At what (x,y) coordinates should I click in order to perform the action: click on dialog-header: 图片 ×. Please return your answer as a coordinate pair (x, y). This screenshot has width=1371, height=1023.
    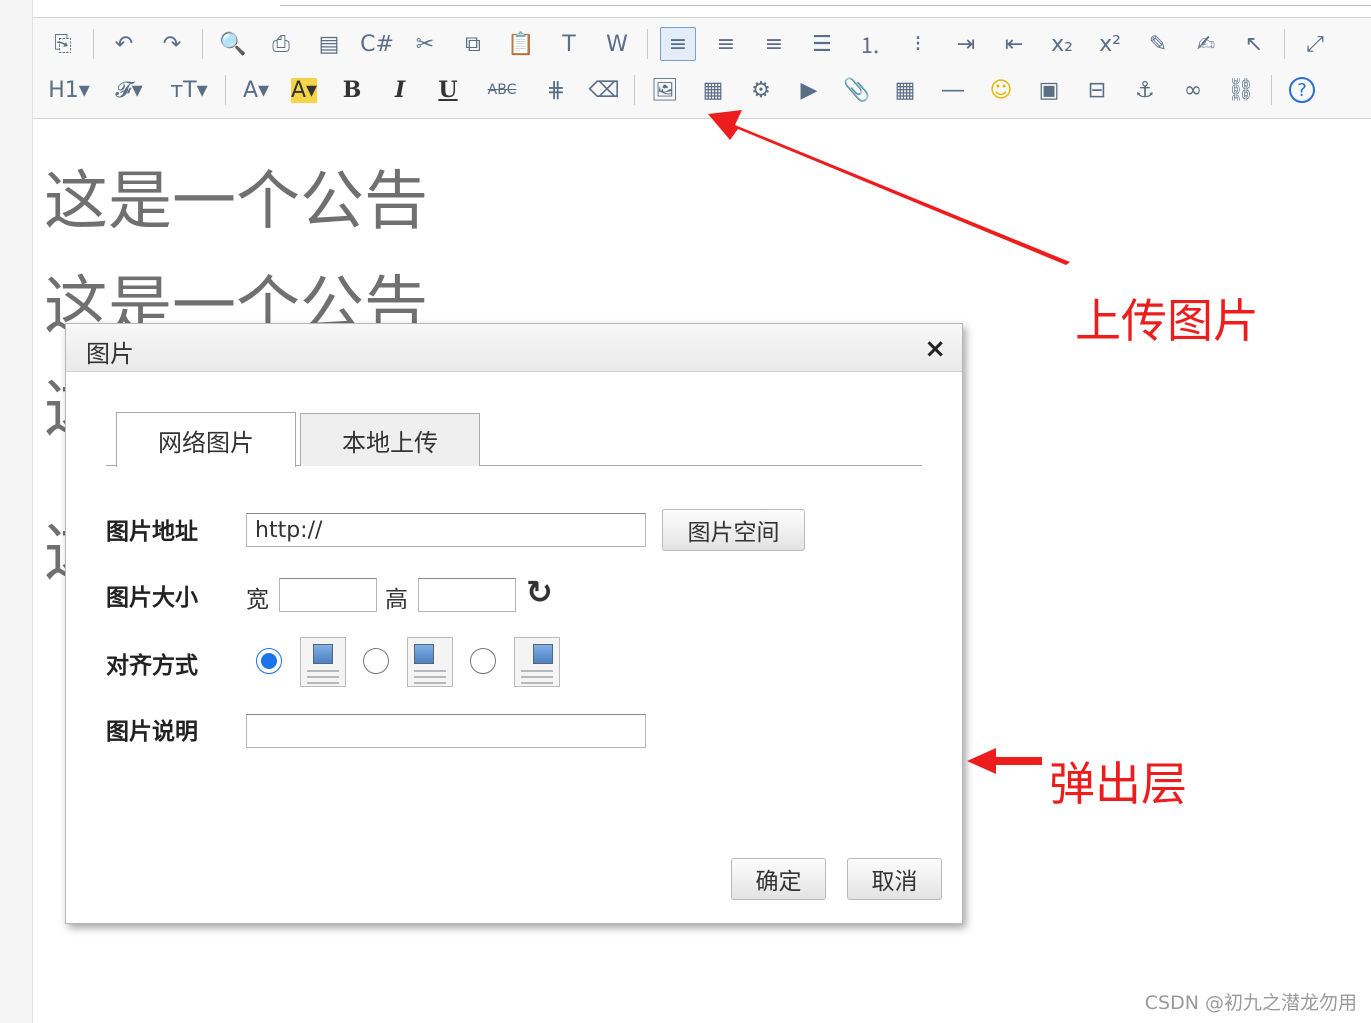
    Looking at the image, I should click on (514, 348).